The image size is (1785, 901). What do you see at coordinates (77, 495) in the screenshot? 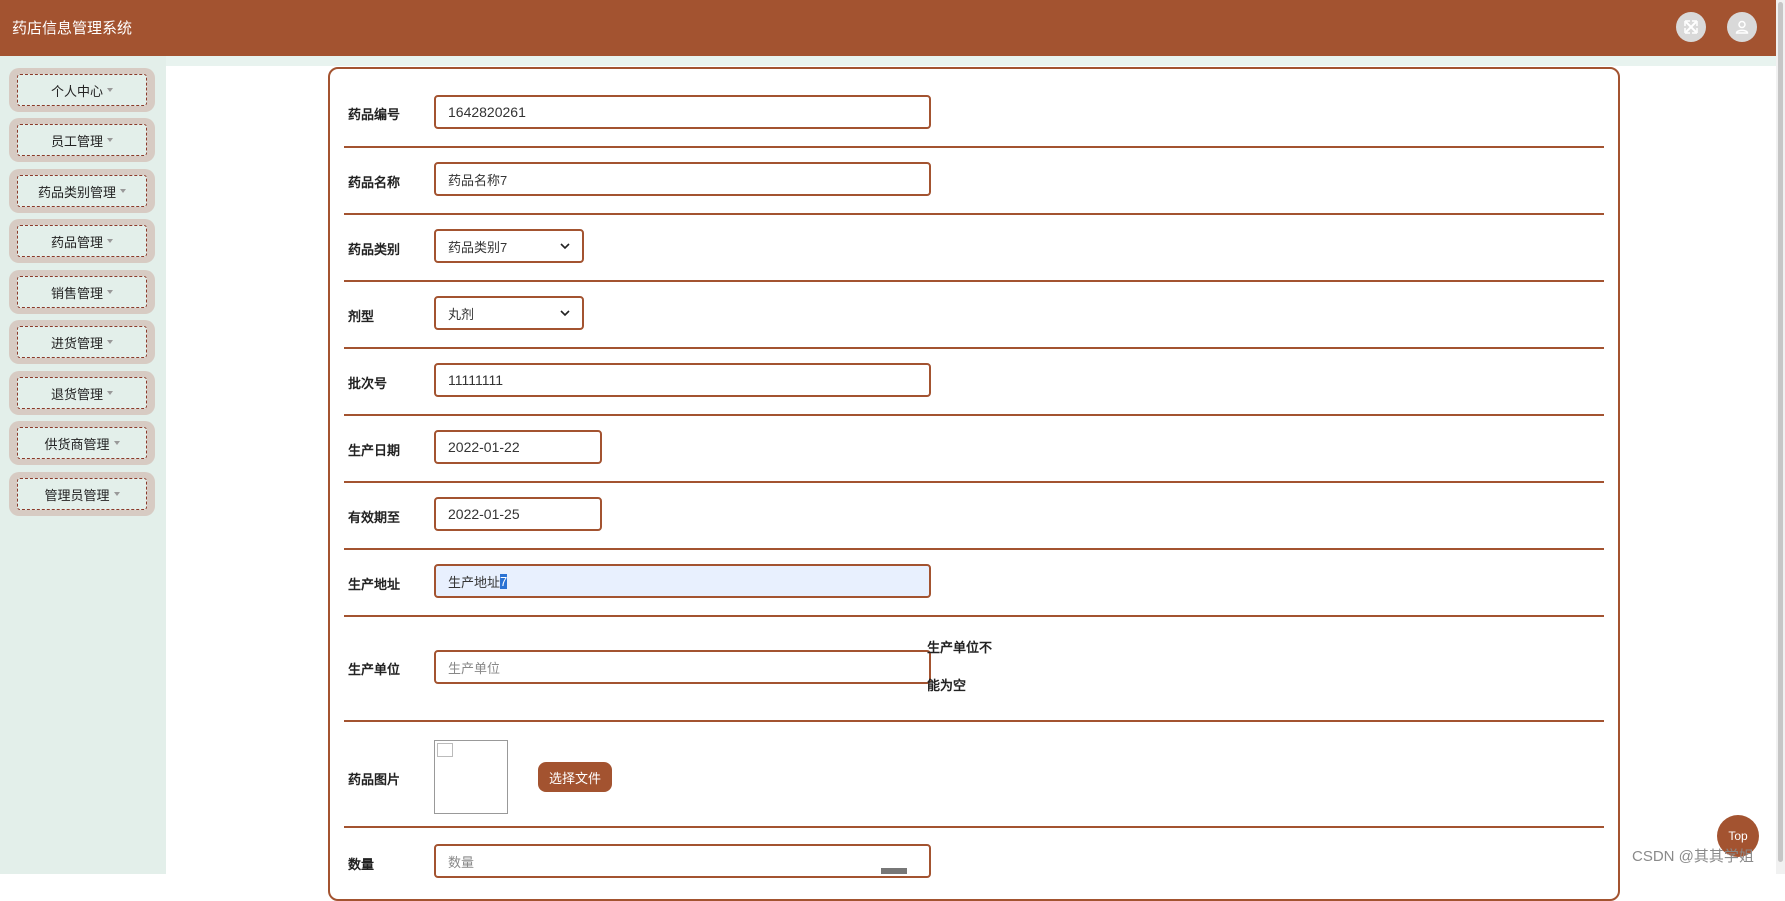
I see `sidebar-item-label: 管理员管理` at bounding box center [77, 495].